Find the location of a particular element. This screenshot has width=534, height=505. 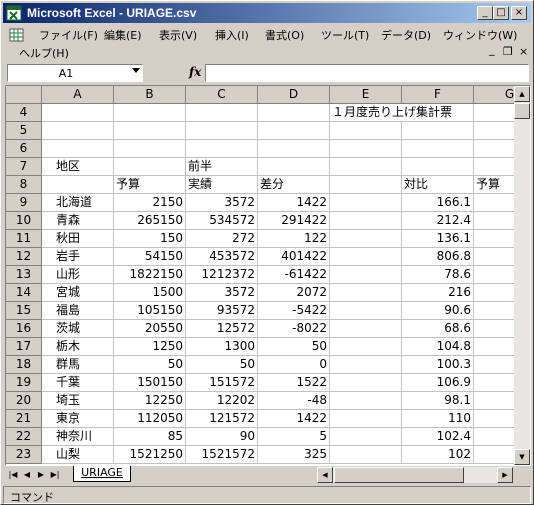

row-header-22: 22 is located at coordinates (24, 437).